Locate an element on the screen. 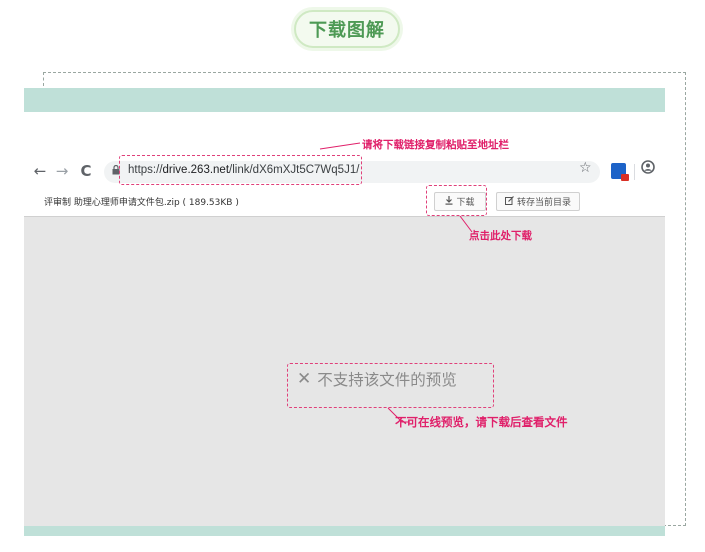  star-icon: ☆ is located at coordinates (585, 168).